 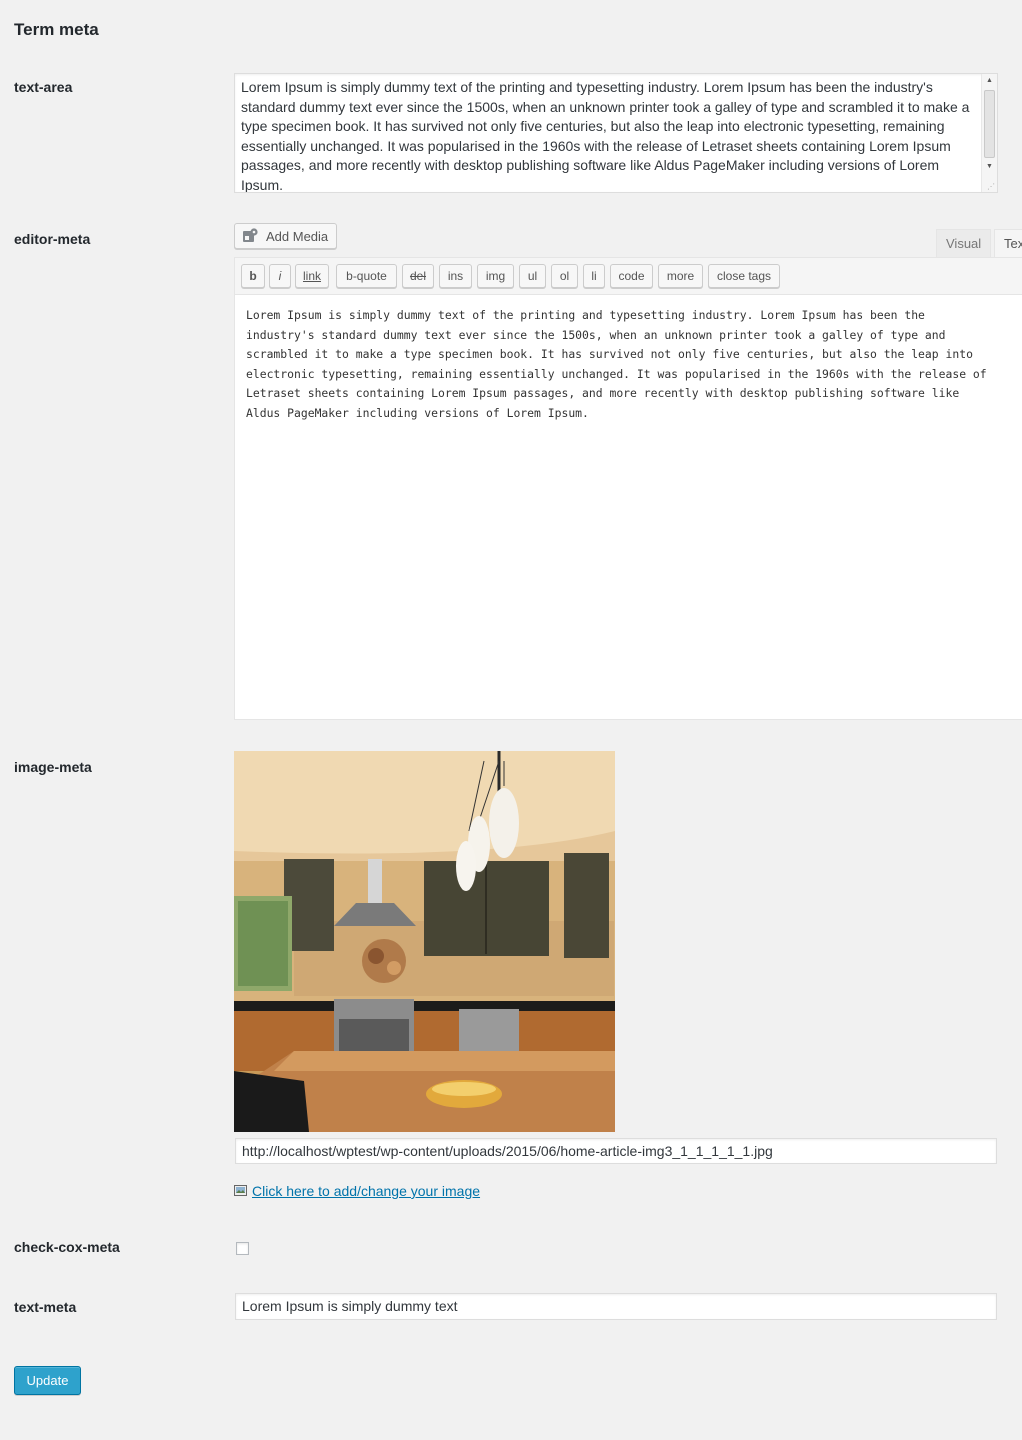 I want to click on check-cox-meta-checkbox, so click(x=242, y=1248).